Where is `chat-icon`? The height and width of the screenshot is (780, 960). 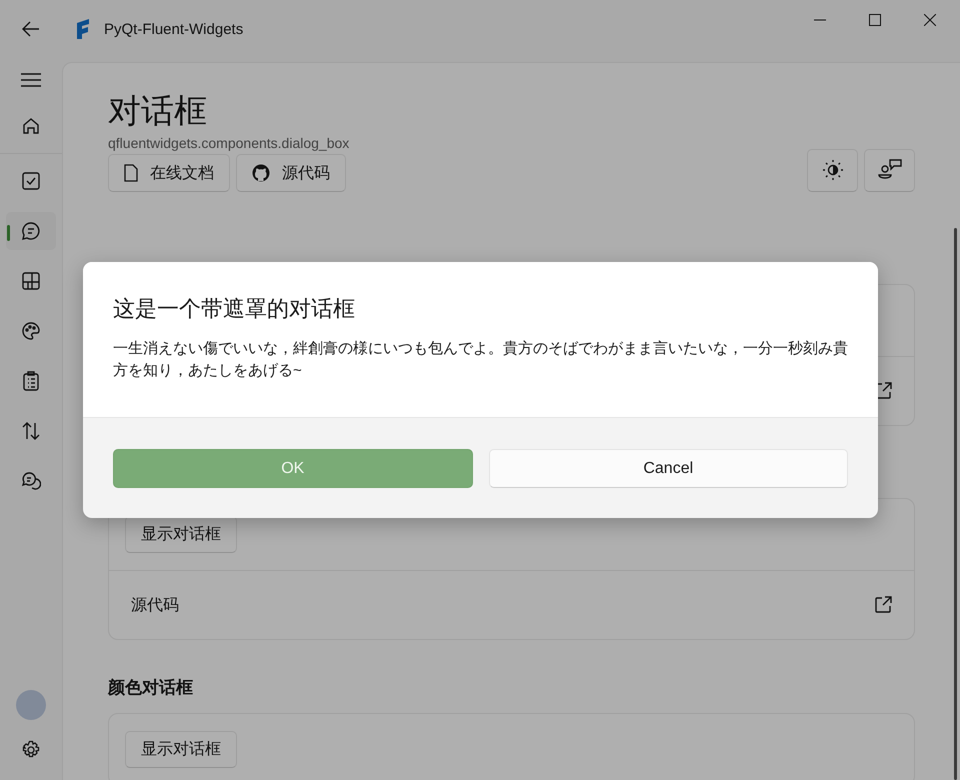
chat-icon is located at coordinates (31, 231).